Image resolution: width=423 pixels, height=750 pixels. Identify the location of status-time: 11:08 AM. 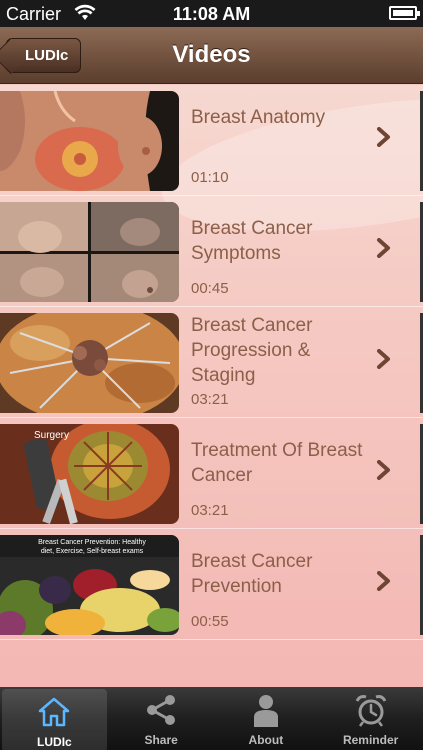
(211, 14).